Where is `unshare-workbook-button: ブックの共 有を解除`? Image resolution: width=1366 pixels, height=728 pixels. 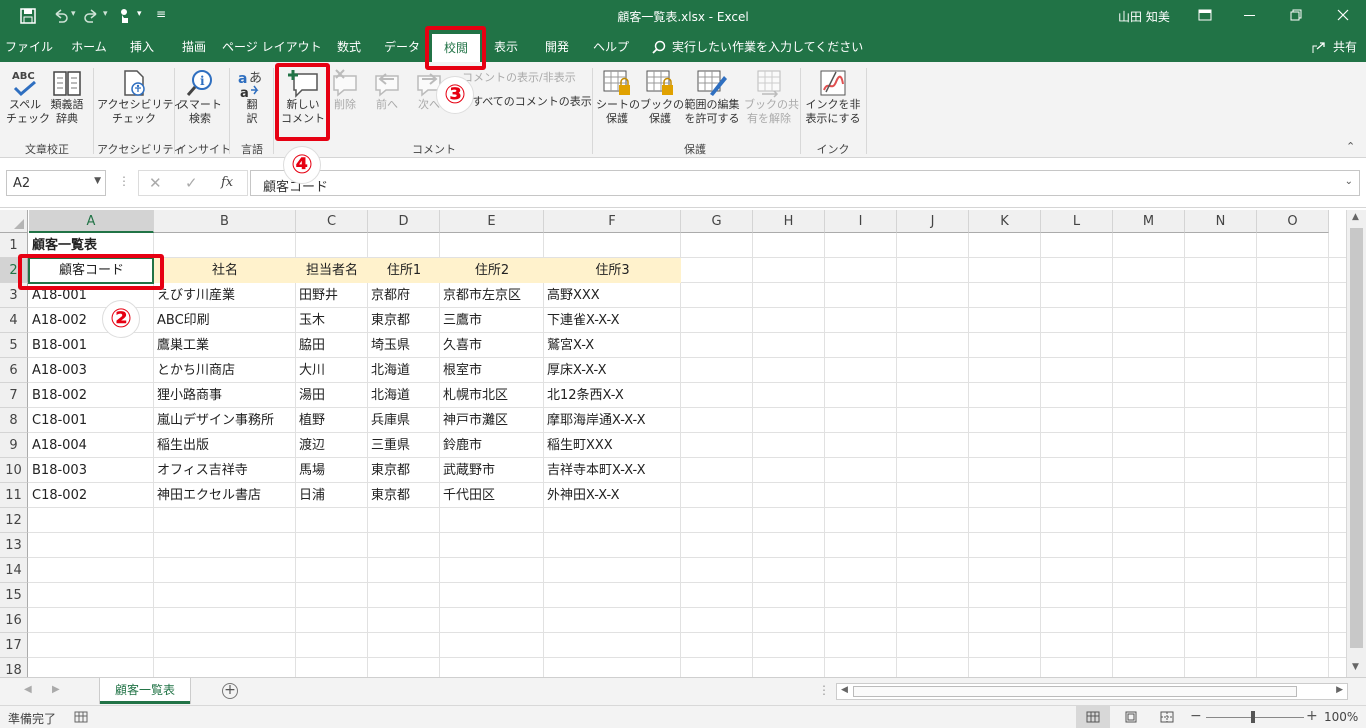 unshare-workbook-button: ブックの共 有を解除 is located at coordinates (771, 97).